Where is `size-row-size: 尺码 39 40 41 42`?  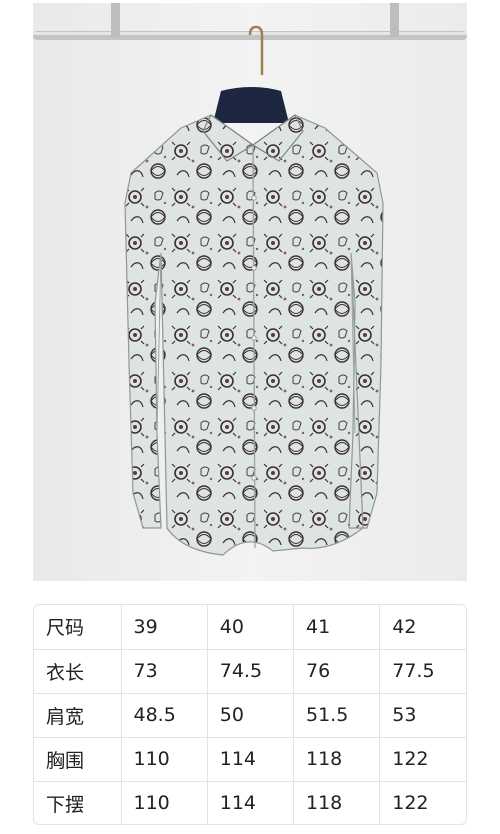 size-row-size: 尺码 39 40 41 42 is located at coordinates (250, 627).